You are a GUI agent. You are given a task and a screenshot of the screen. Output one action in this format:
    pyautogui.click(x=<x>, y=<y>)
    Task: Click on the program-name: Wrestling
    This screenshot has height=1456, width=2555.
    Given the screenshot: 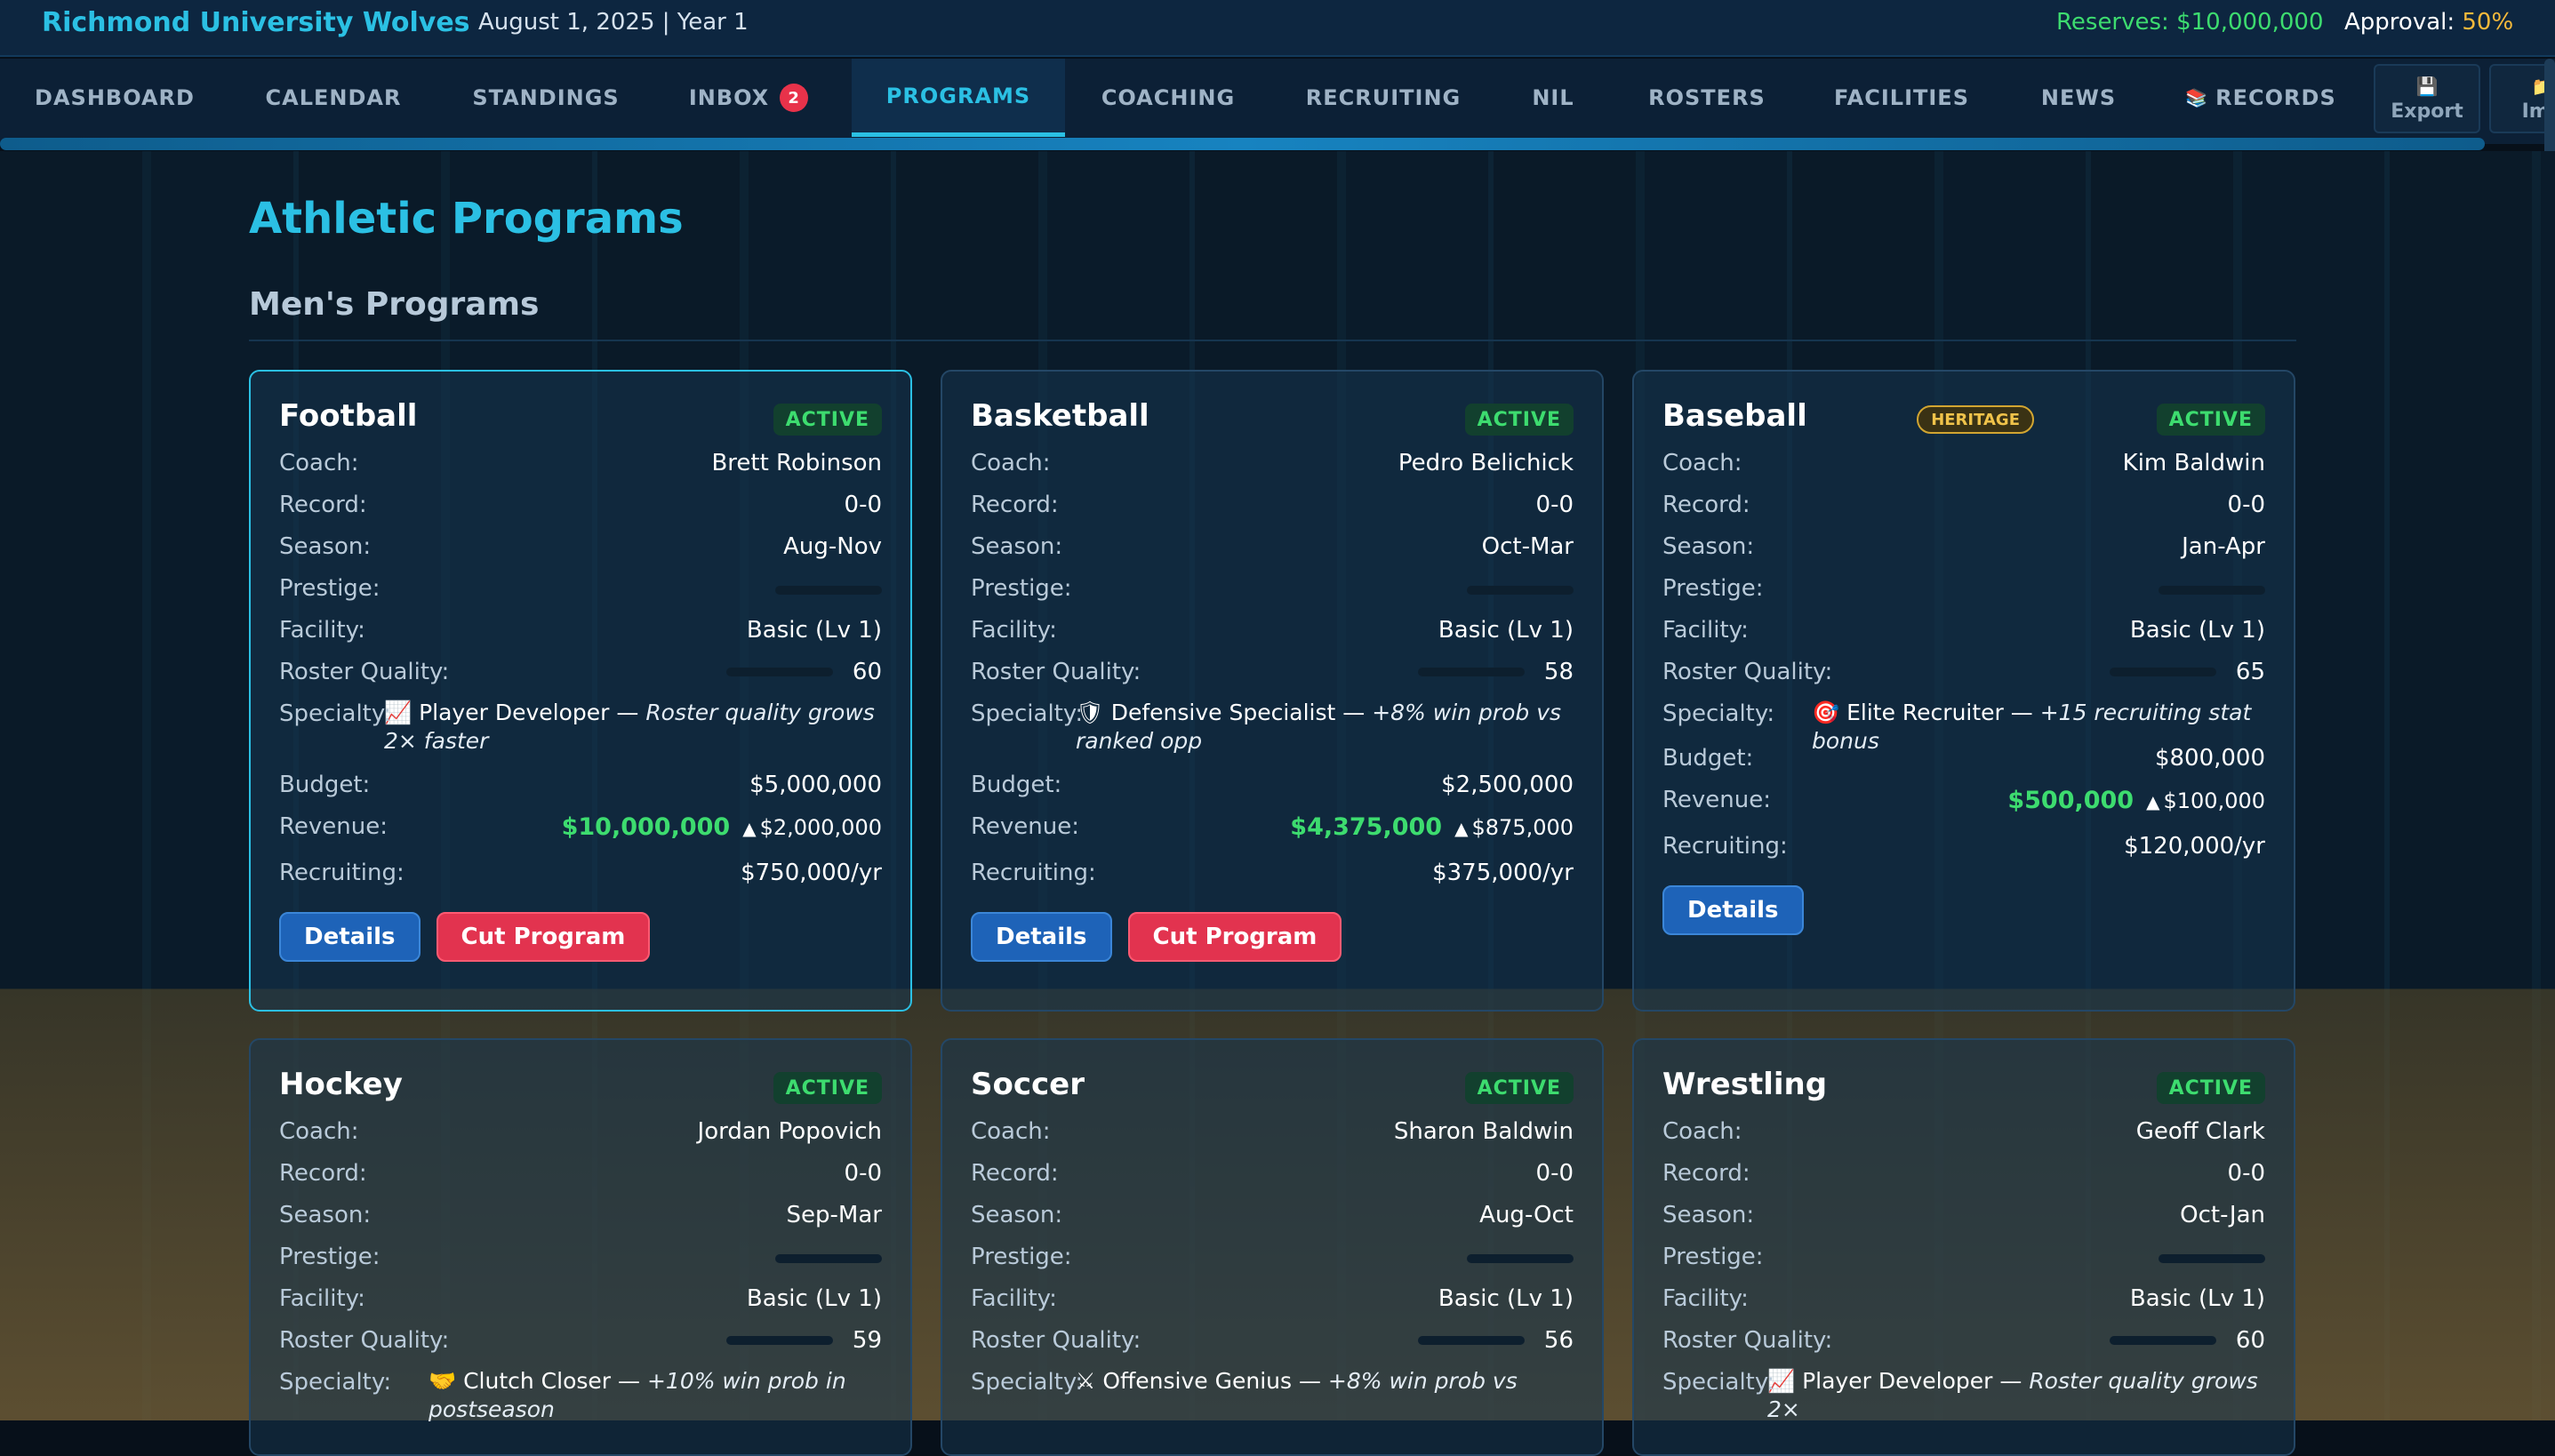 What is the action you would take?
    pyautogui.click(x=1745, y=1084)
    